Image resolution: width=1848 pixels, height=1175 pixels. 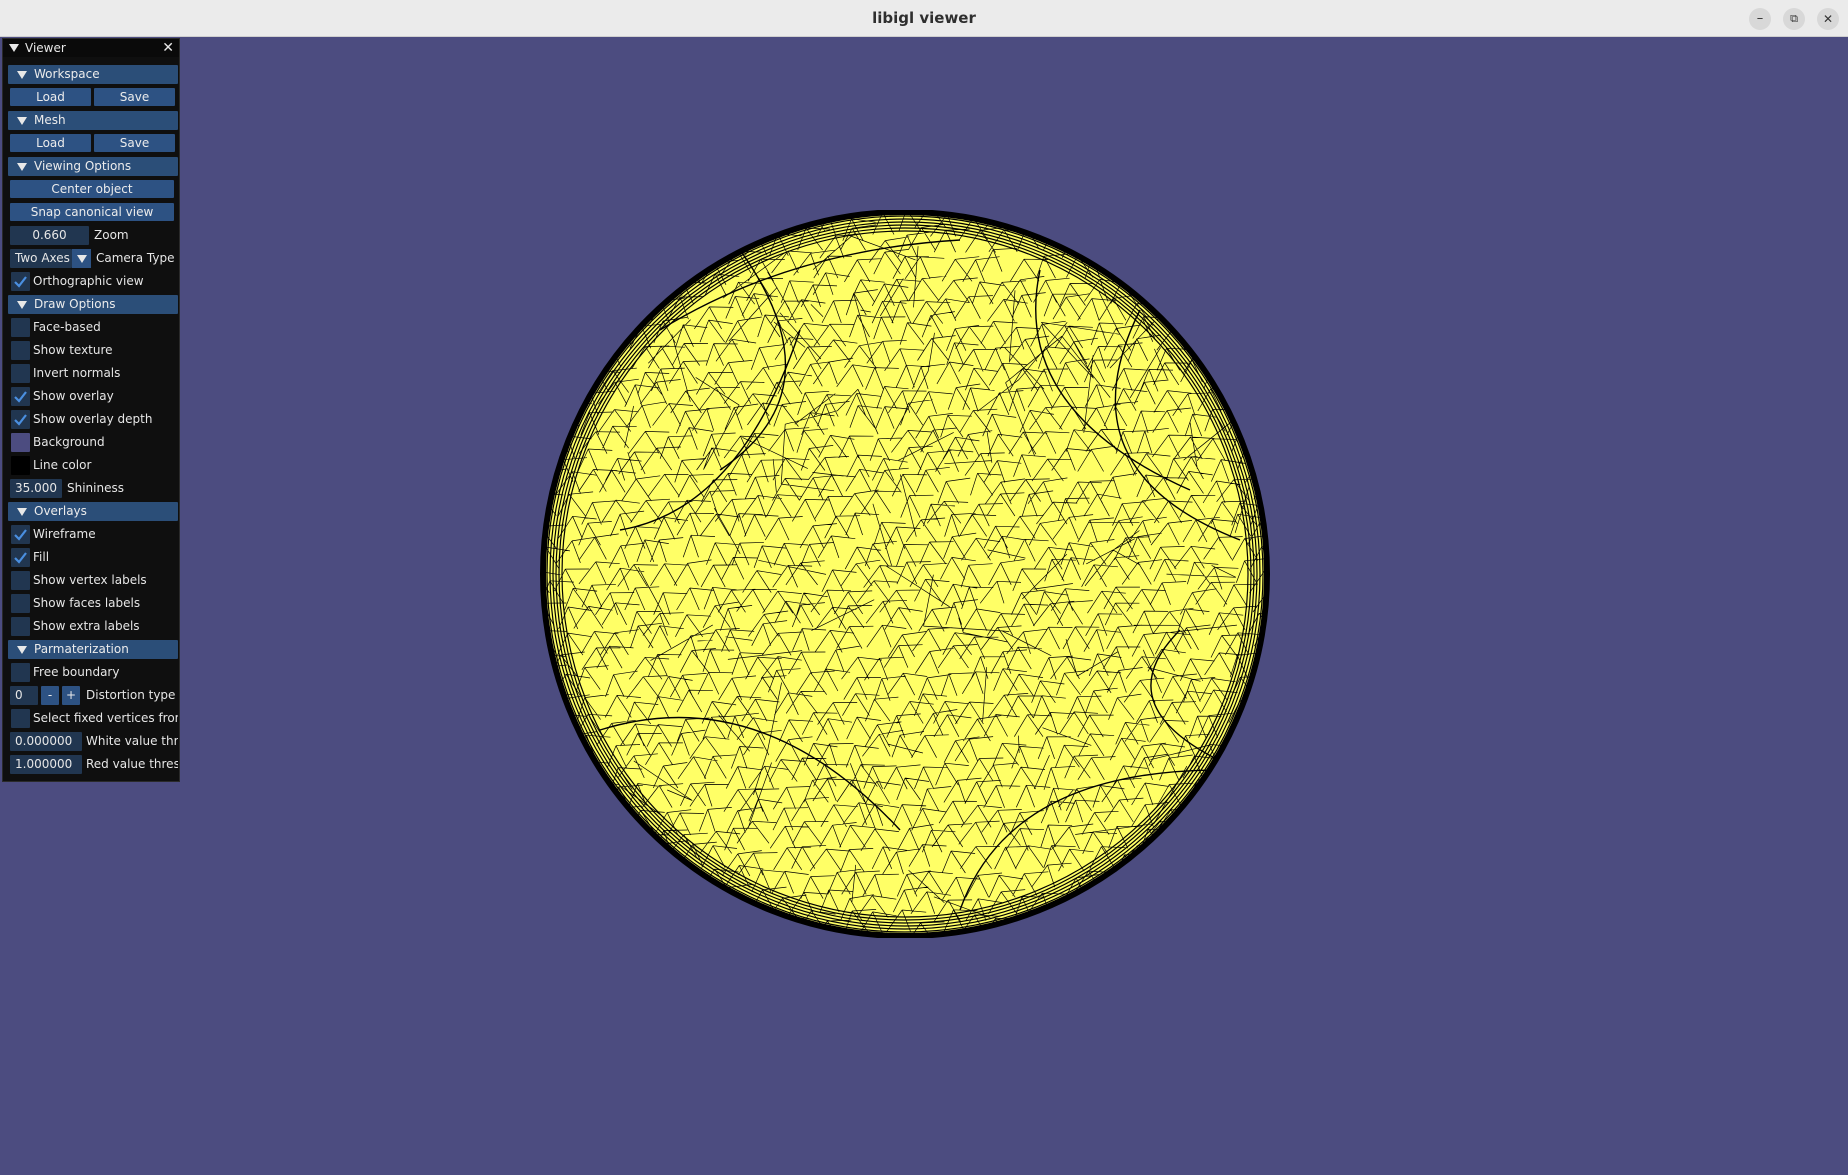 What do you see at coordinates (50, 97) in the screenshot?
I see `workspace-load-button: Load` at bounding box center [50, 97].